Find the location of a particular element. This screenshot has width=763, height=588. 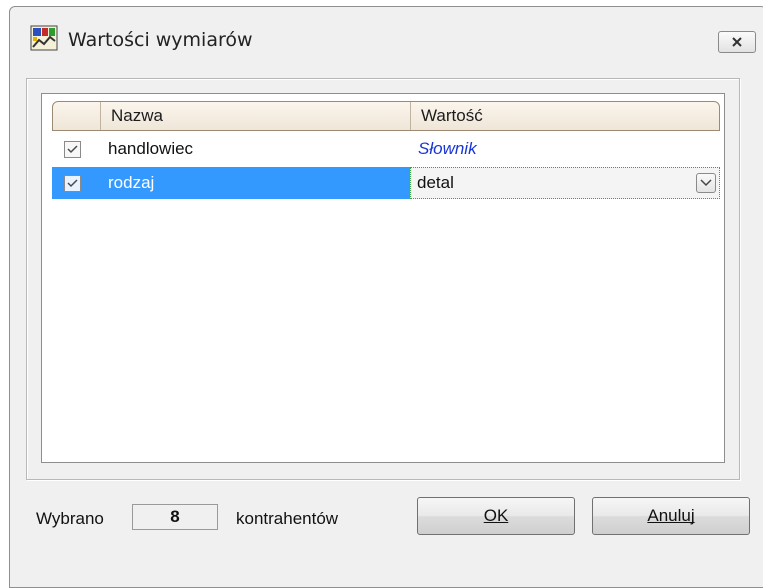

selected-count-field: 8 is located at coordinates (175, 517).